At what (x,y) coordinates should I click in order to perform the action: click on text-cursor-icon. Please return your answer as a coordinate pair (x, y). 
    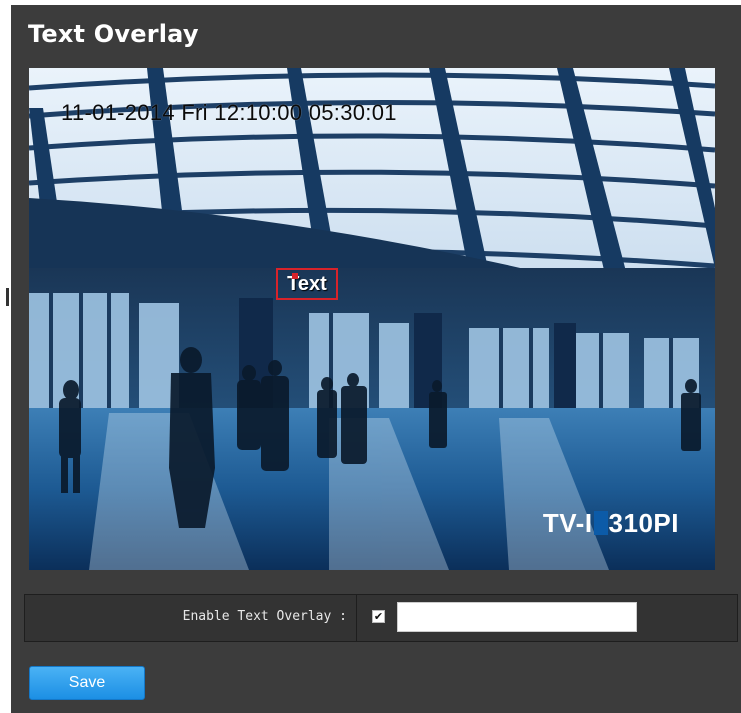
    Looking at the image, I should click on (600, 523).